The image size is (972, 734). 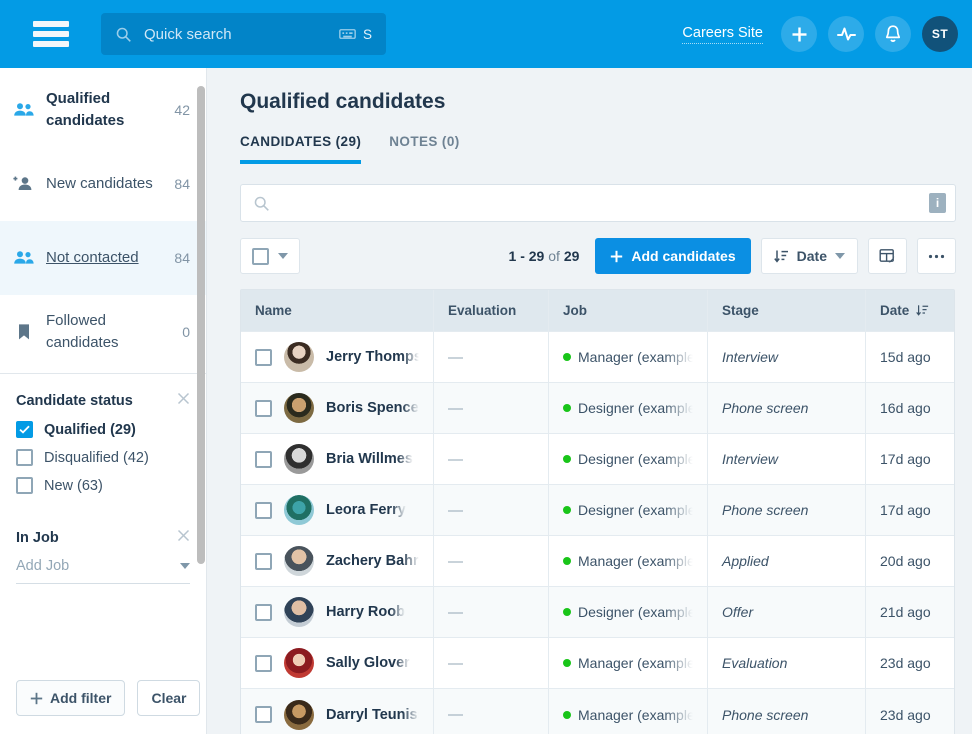 What do you see at coordinates (683, 256) in the screenshot?
I see `add-candidates-label: Add candidates` at bounding box center [683, 256].